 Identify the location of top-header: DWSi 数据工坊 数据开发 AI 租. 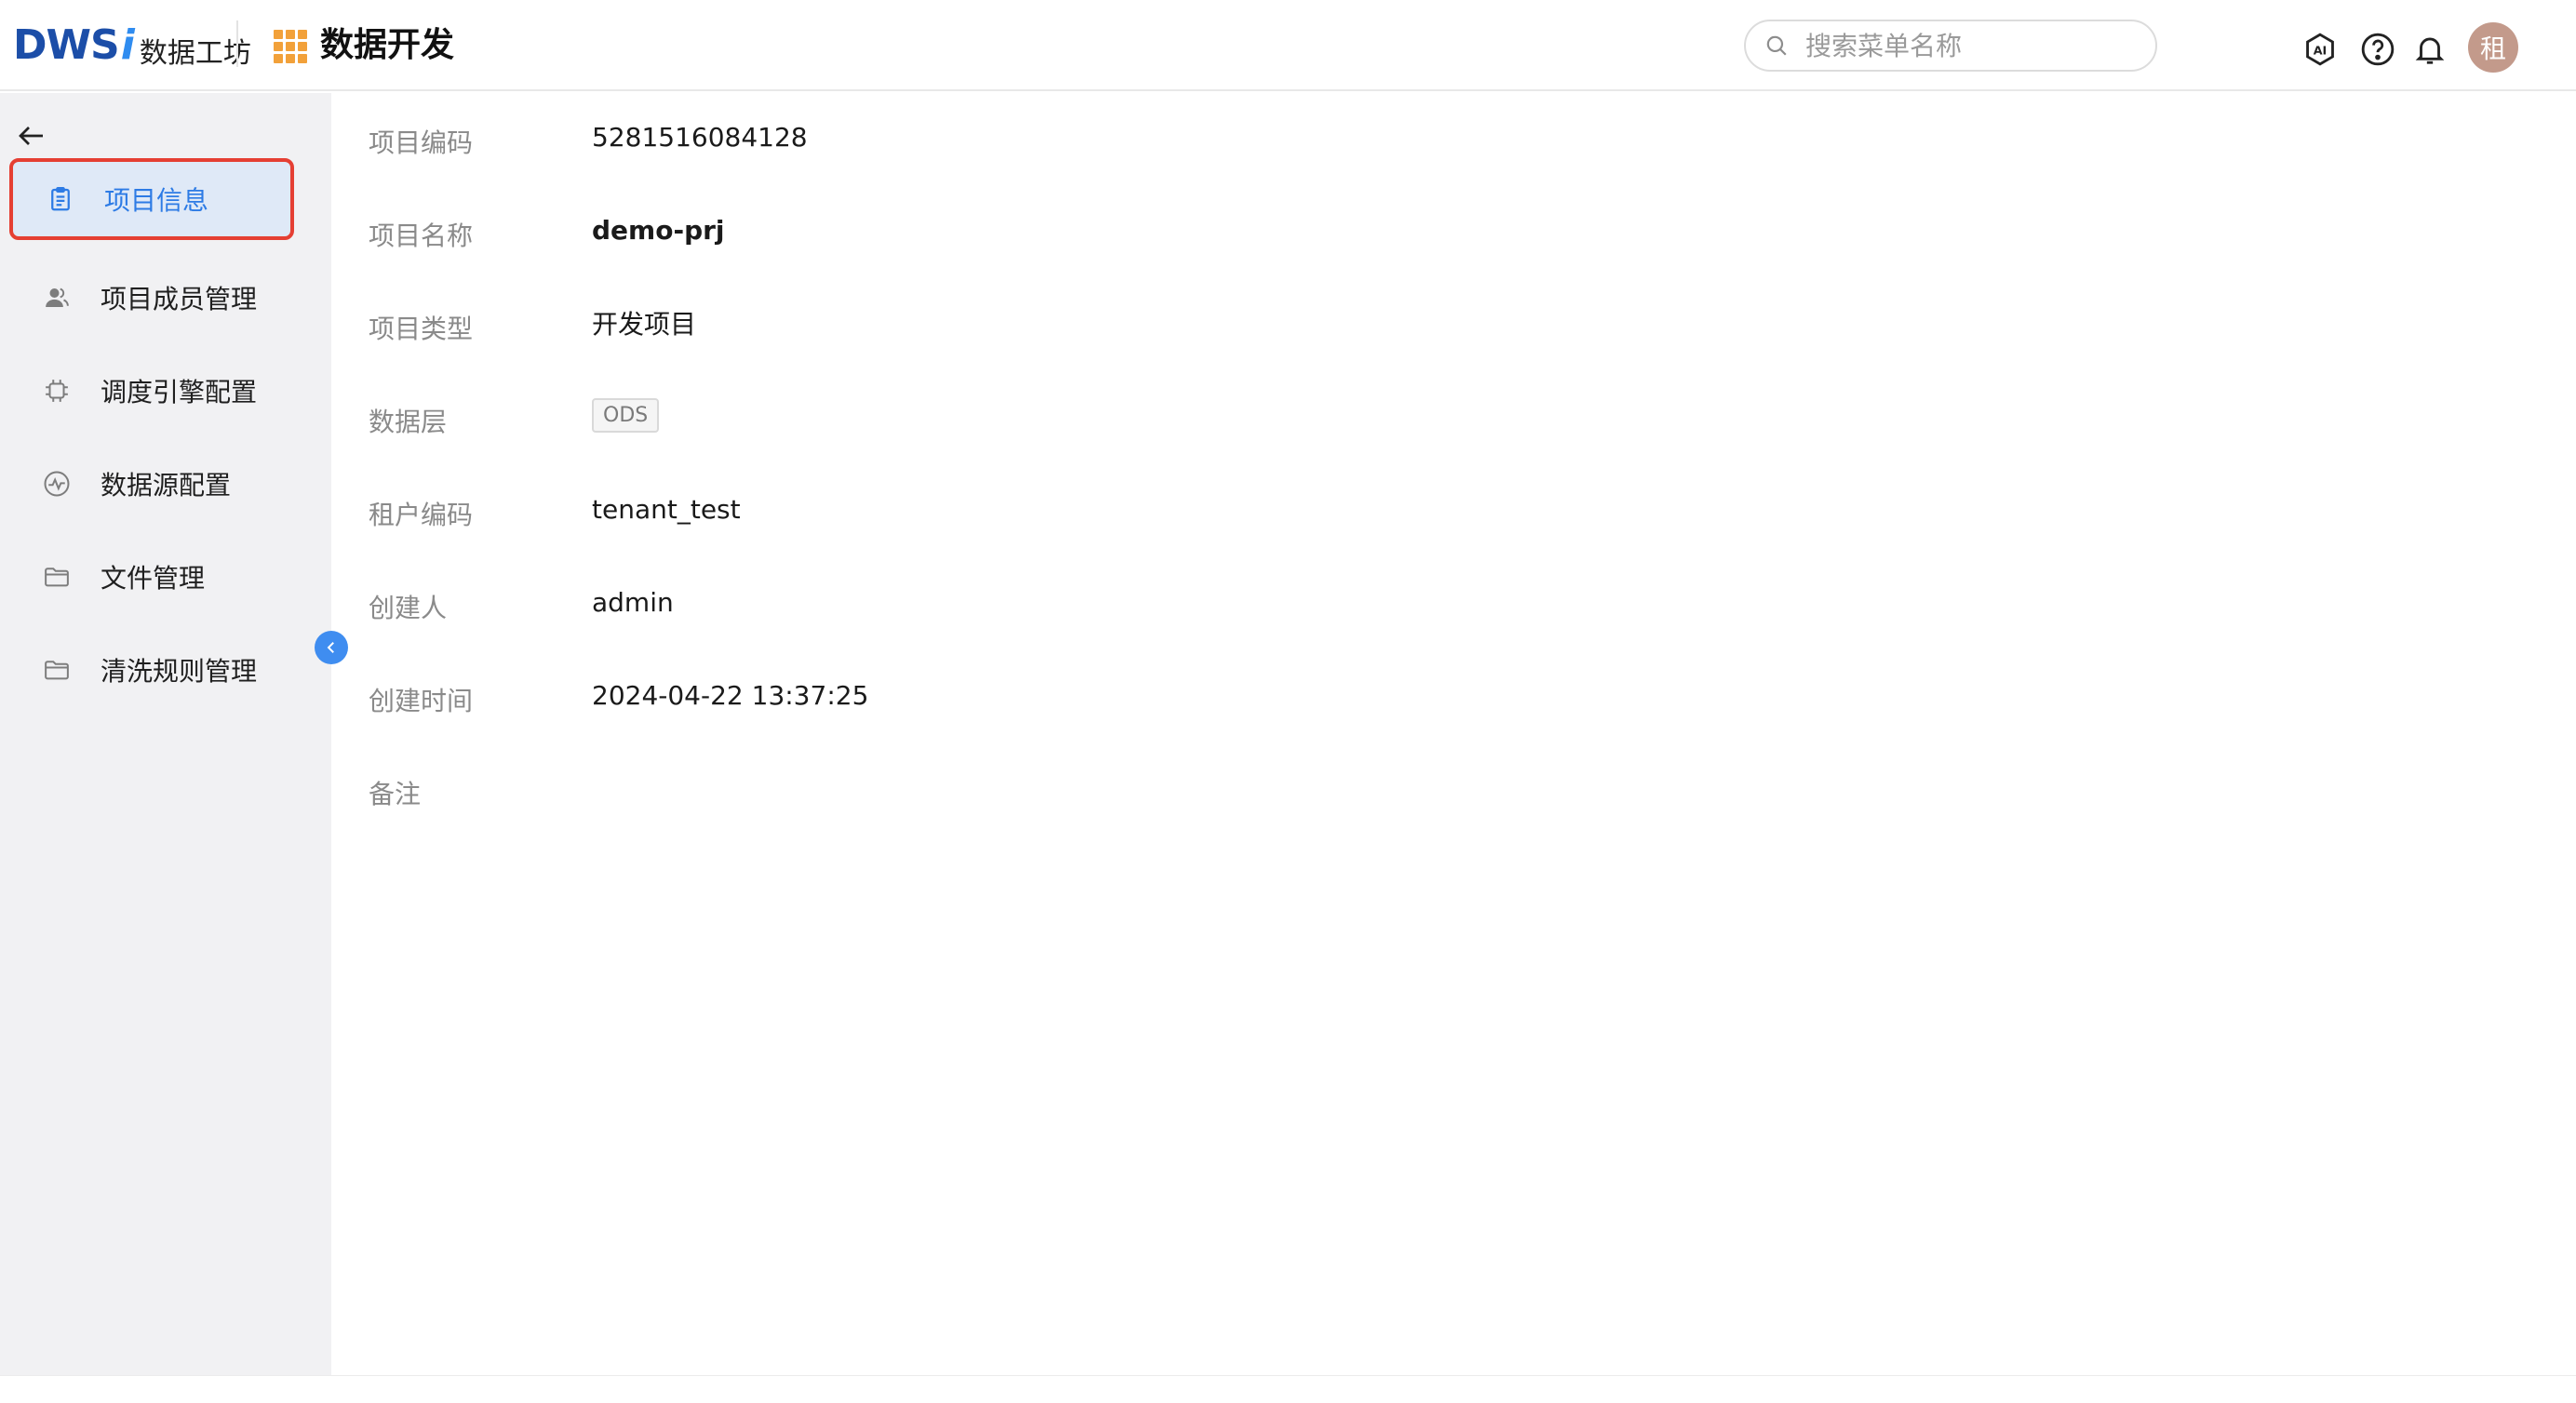
(1288, 45).